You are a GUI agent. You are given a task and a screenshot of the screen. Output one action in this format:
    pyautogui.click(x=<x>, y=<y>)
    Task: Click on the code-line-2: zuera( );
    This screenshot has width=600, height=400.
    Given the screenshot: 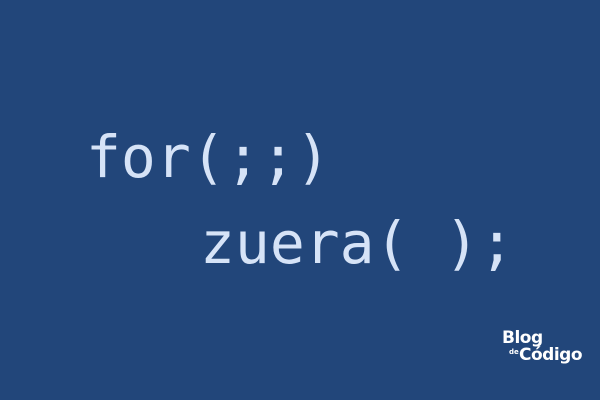 What is the action you would take?
    pyautogui.click(x=357, y=243)
    